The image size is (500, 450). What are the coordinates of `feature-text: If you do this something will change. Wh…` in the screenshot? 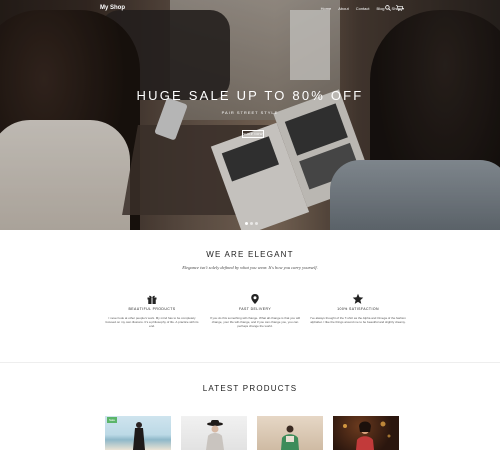 It's located at (255, 322).